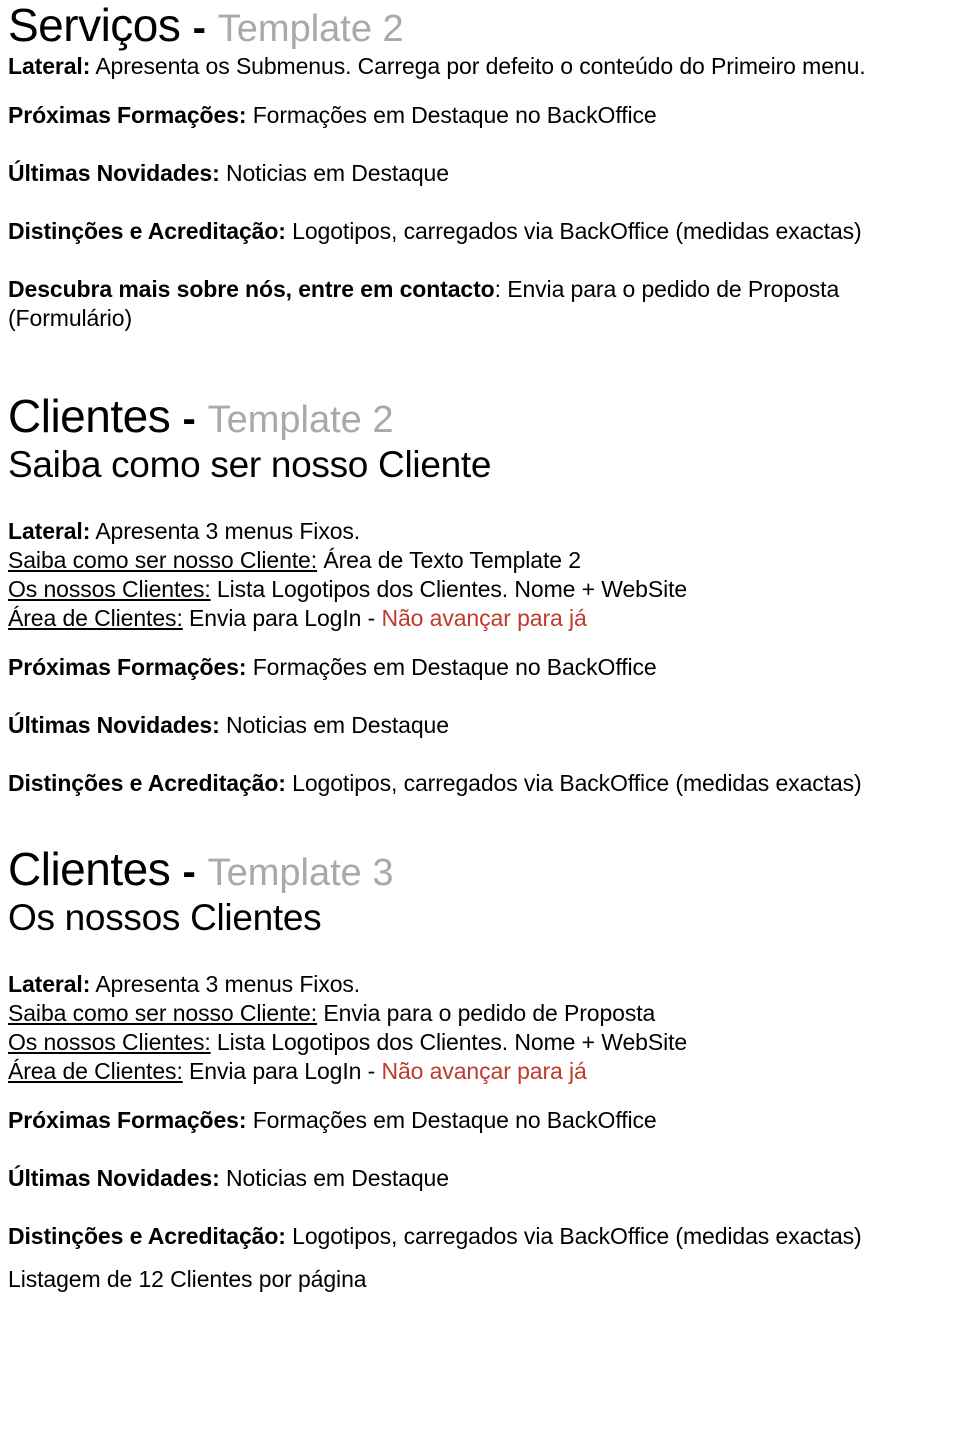  I want to click on page-title-servicos-template: Template 2, so click(310, 29).